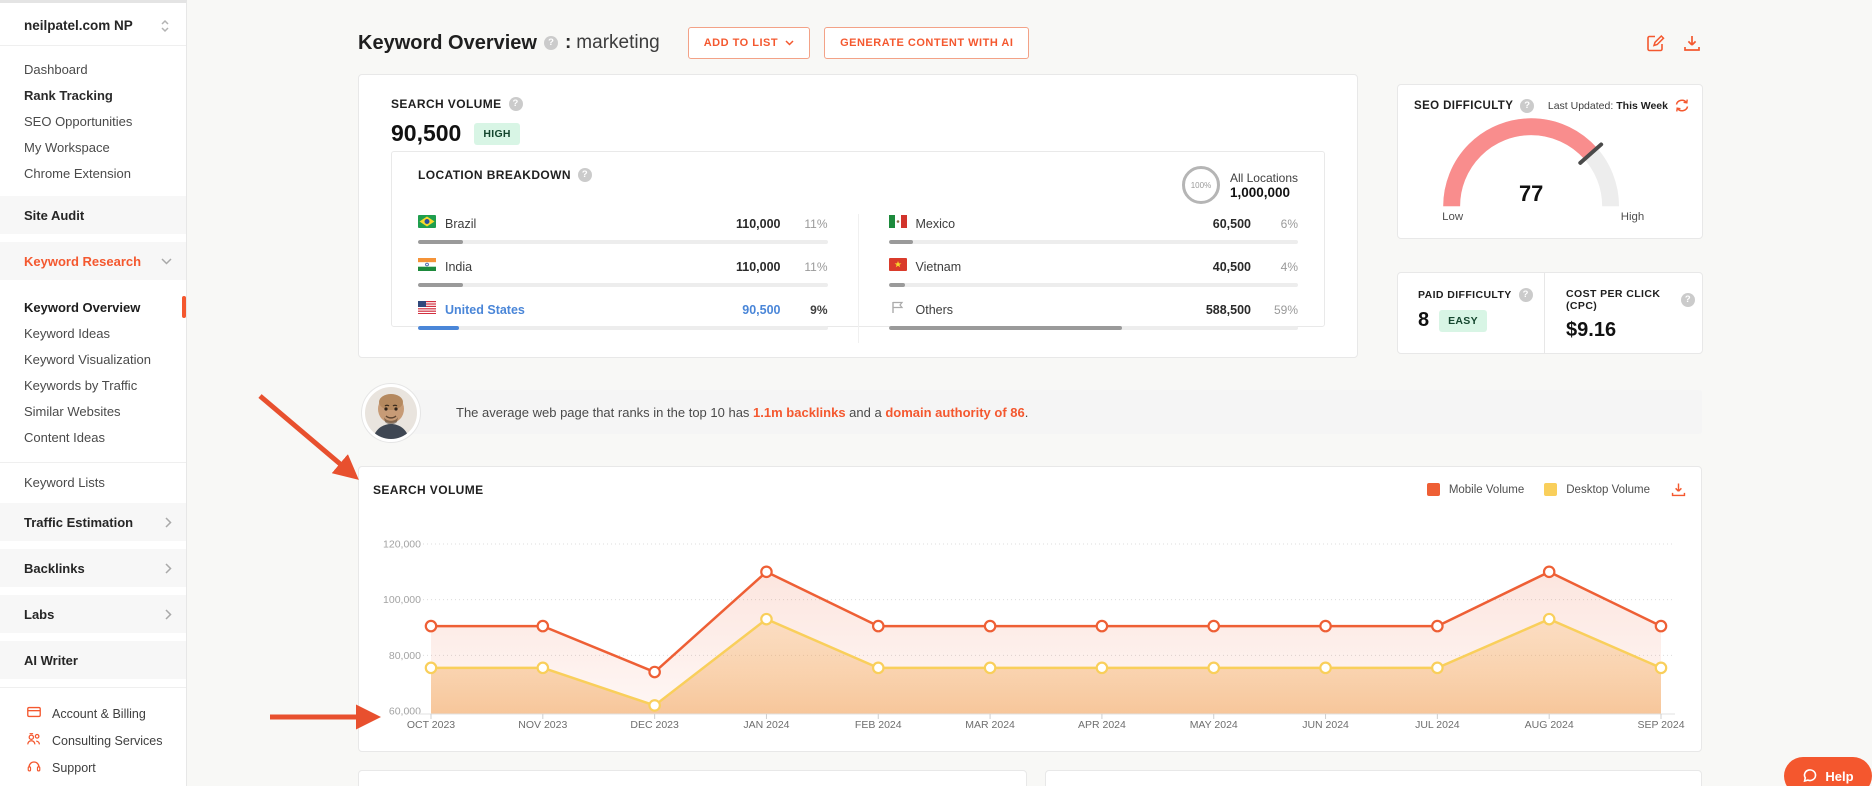  Describe the element at coordinates (93, 385) in the screenshot. I see `sidebar-item-keywords-by-traffic: Keywords by Traffic` at that location.